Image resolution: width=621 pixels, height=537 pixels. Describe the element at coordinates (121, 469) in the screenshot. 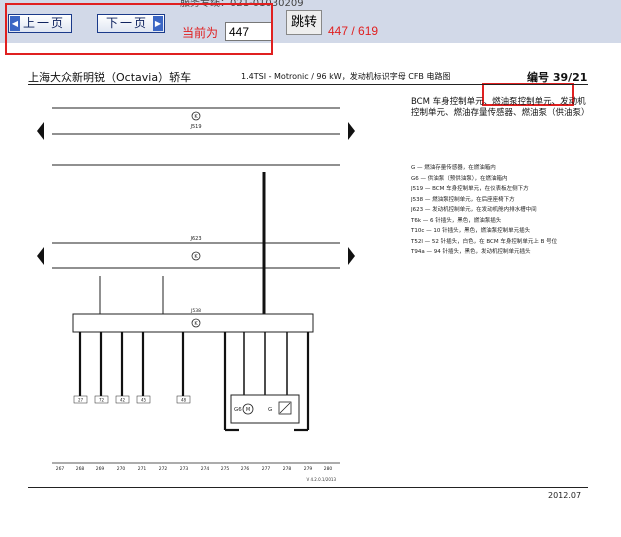

I see `diagram-label: 270` at that location.